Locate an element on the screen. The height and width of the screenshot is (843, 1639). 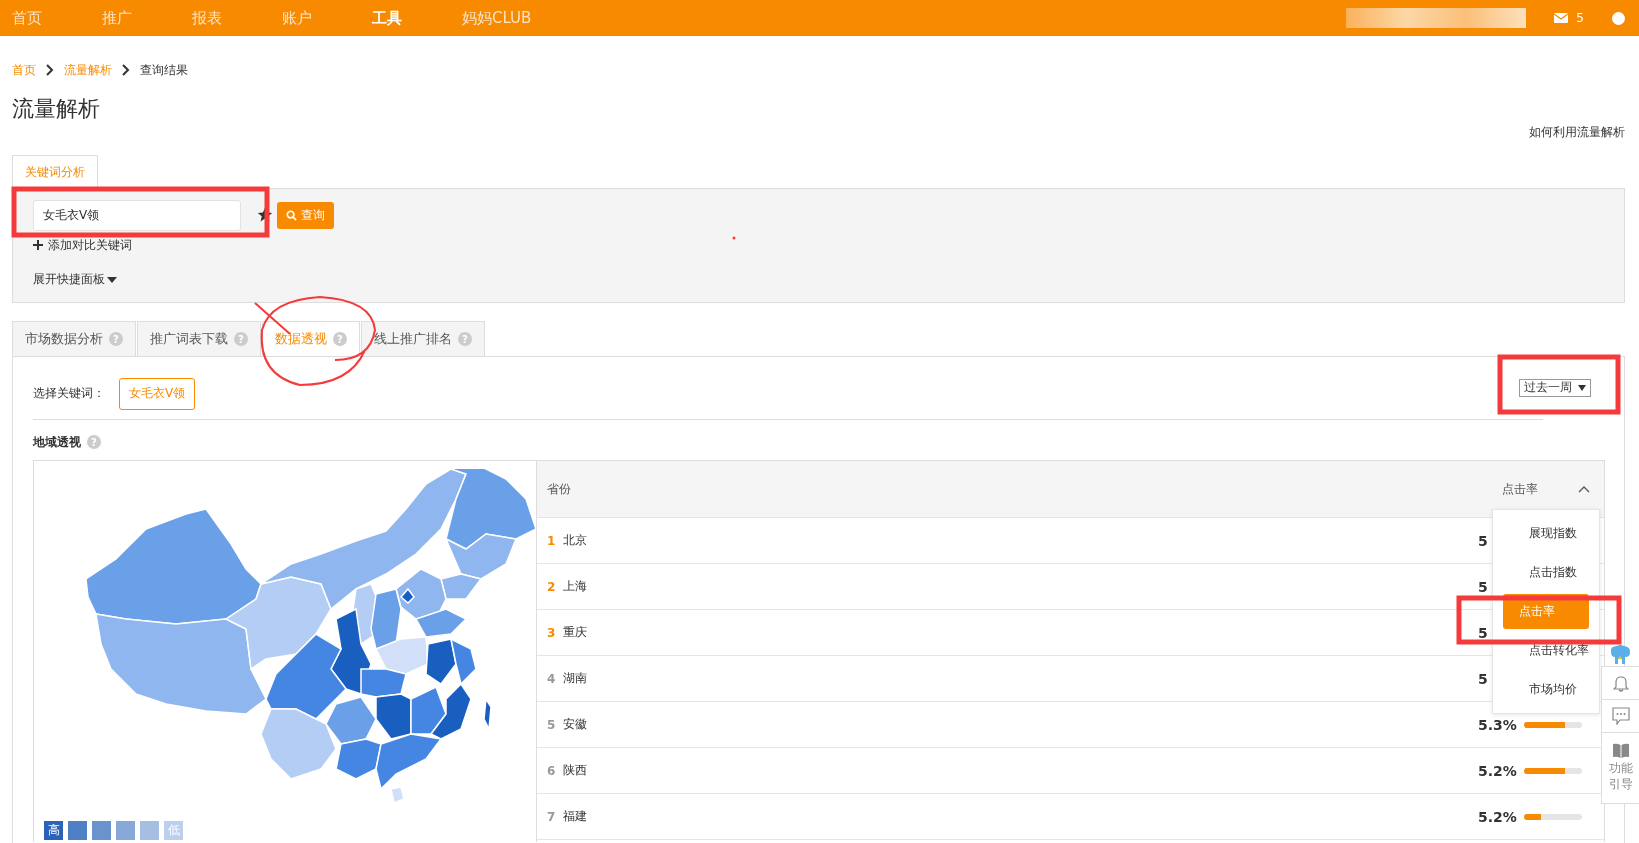
menu-item: 市场均价 is located at coordinates (1546, 689).